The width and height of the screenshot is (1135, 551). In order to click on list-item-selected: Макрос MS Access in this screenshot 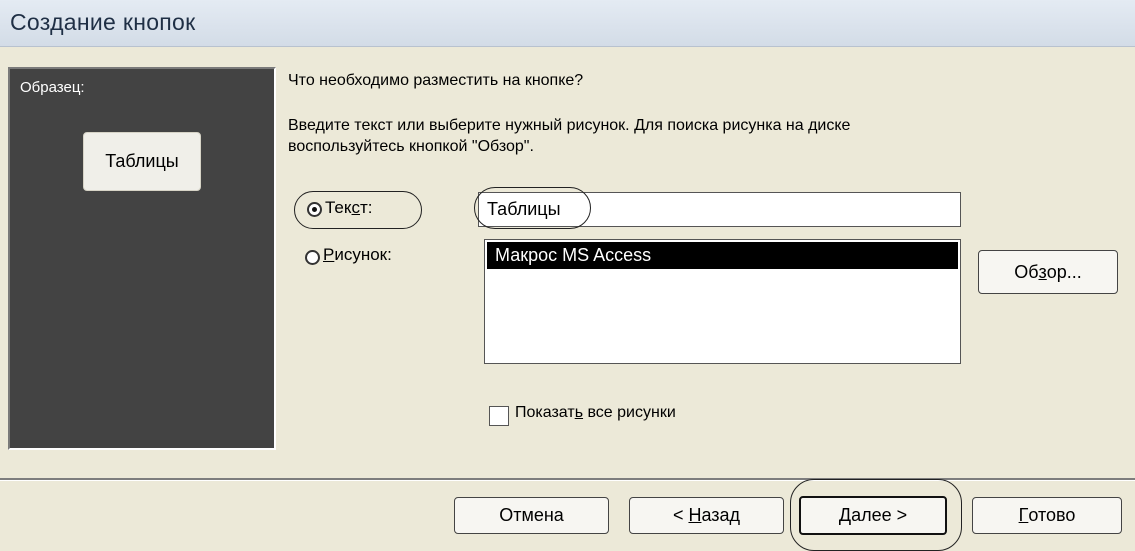, I will do `click(722, 255)`.